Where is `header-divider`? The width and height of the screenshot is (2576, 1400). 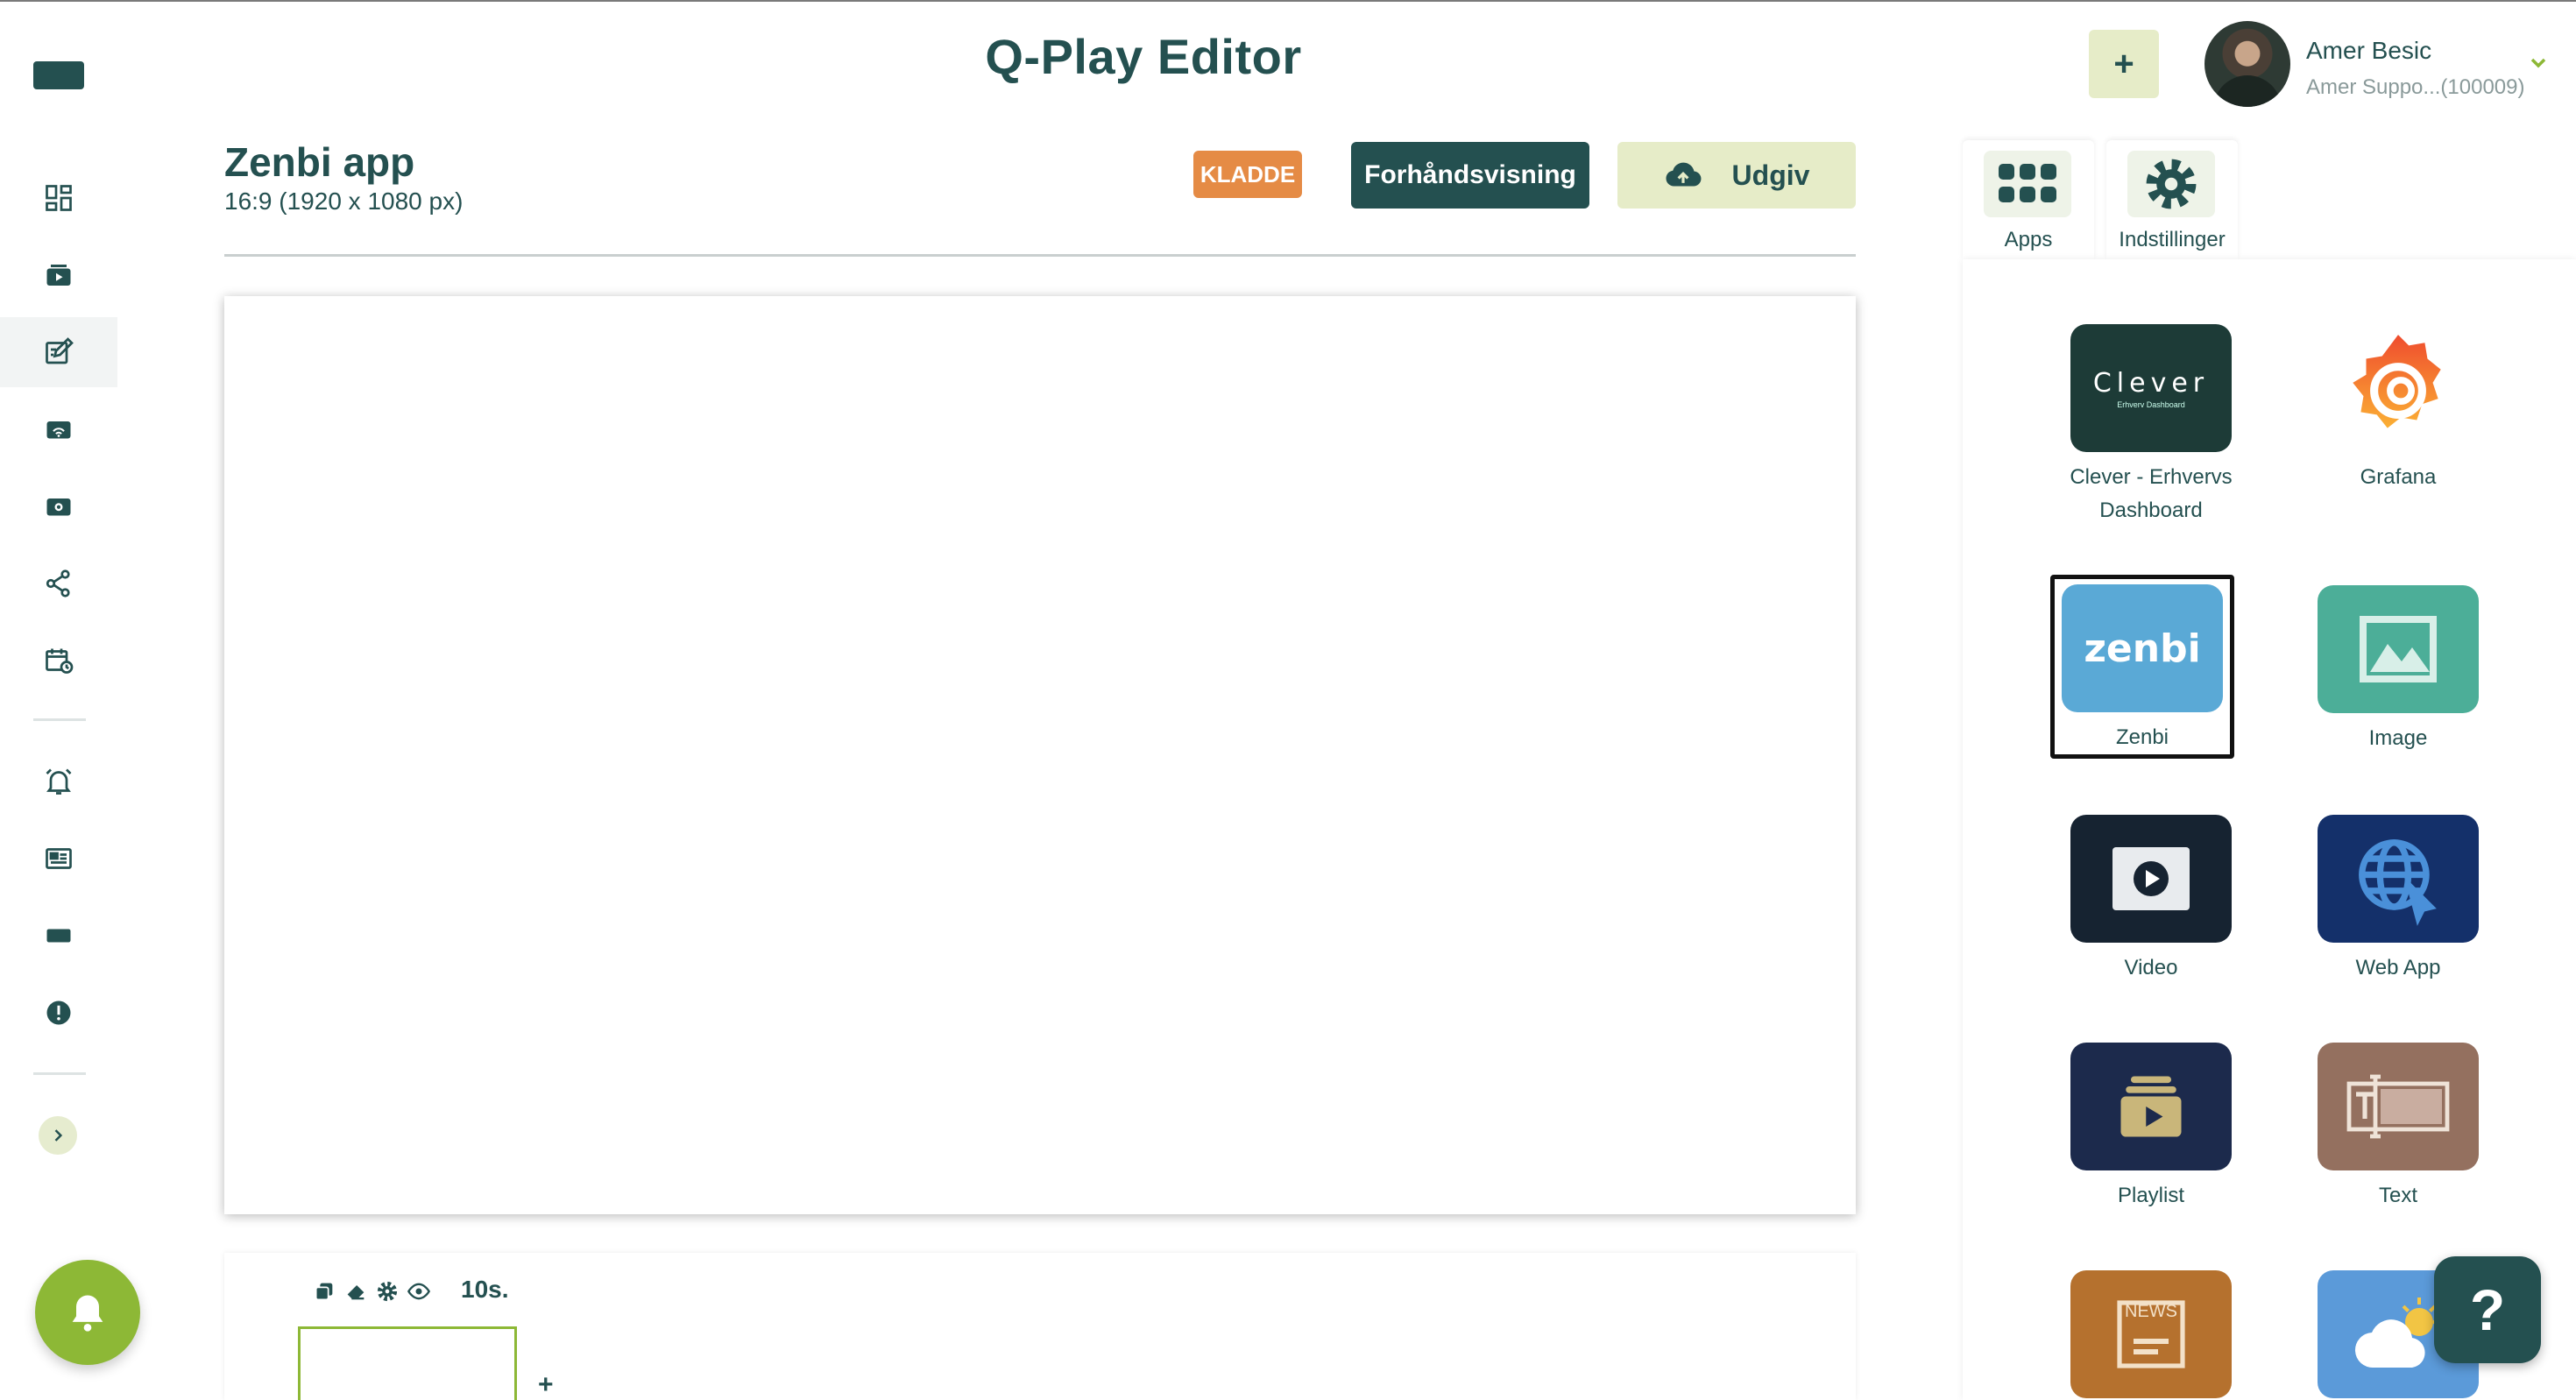
header-divider is located at coordinates (1040, 255).